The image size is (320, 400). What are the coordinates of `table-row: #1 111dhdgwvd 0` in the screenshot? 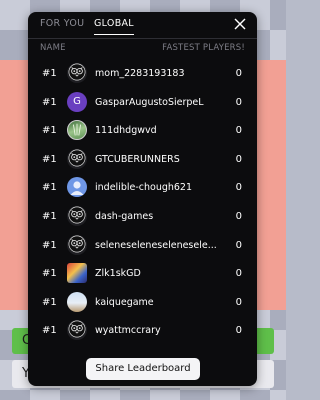 It's located at (142, 131).